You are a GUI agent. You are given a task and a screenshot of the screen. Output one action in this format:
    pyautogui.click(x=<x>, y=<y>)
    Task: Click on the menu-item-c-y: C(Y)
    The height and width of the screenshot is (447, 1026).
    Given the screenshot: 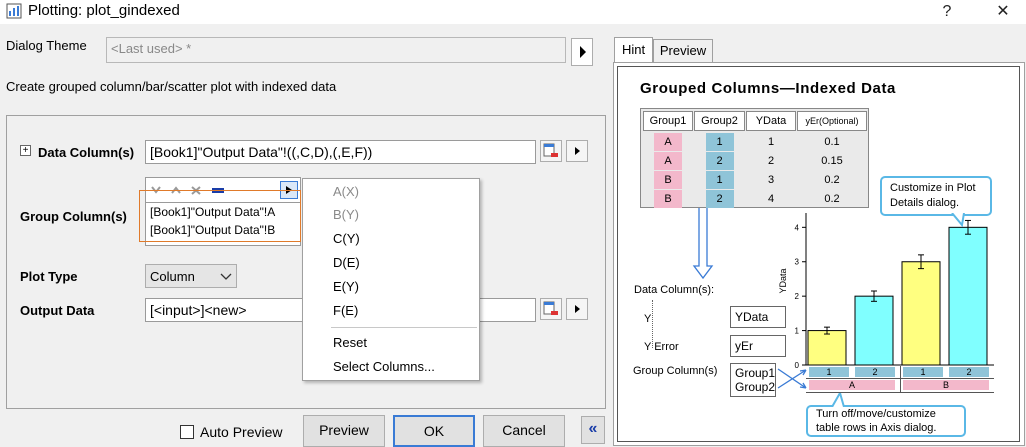 What is the action you would take?
    pyautogui.click(x=346, y=239)
    